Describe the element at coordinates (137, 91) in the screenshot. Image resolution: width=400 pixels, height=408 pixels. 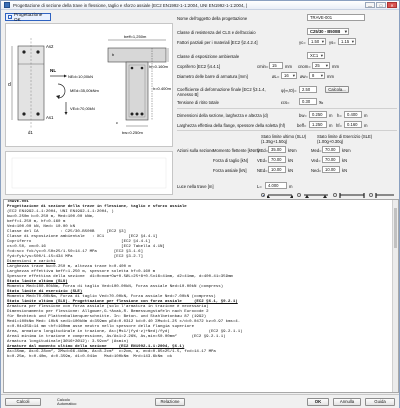
I see `t-web` at that location.